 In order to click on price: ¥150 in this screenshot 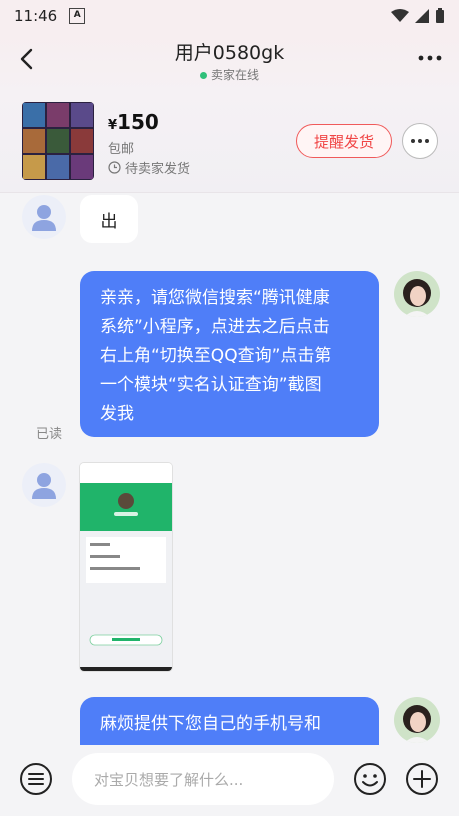, I will do `click(133, 122)`.